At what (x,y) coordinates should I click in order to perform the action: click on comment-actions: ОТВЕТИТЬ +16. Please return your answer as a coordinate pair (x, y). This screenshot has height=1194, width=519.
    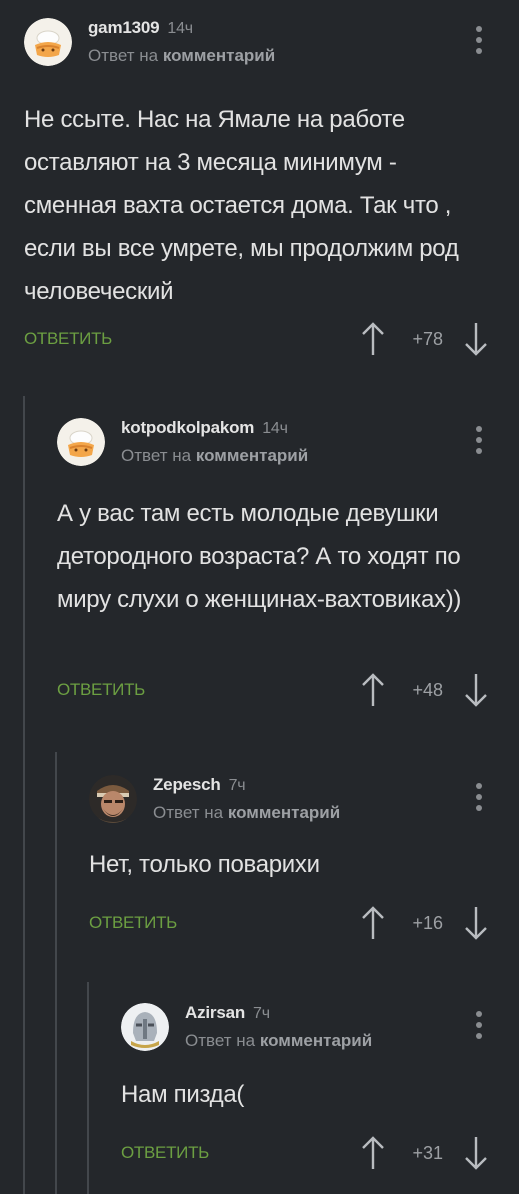
    Looking at the image, I should click on (304, 925).